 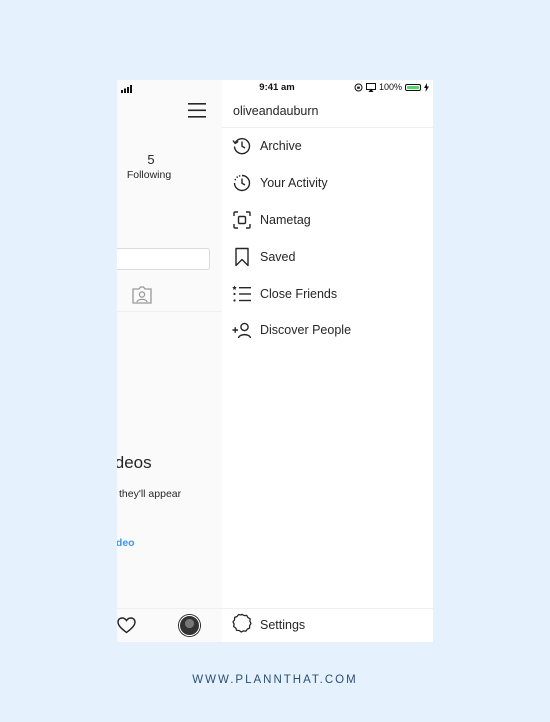 I want to click on menu-item-label: Saved, so click(x=278, y=256).